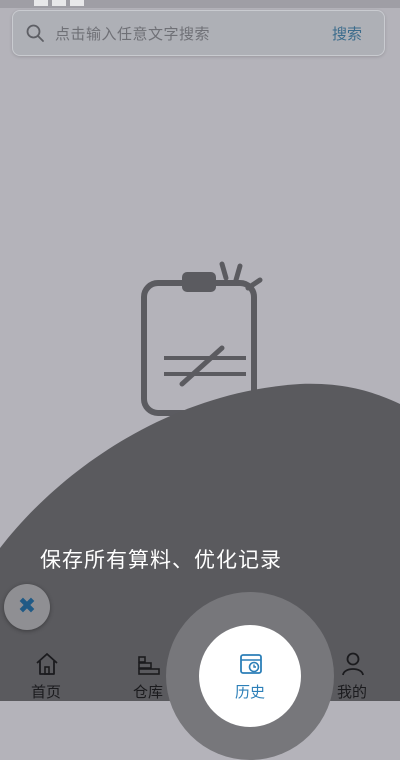 The width and height of the screenshot is (400, 760). Describe the element at coordinates (202, 338) in the screenshot. I see `empty-clipboard-icon` at that location.